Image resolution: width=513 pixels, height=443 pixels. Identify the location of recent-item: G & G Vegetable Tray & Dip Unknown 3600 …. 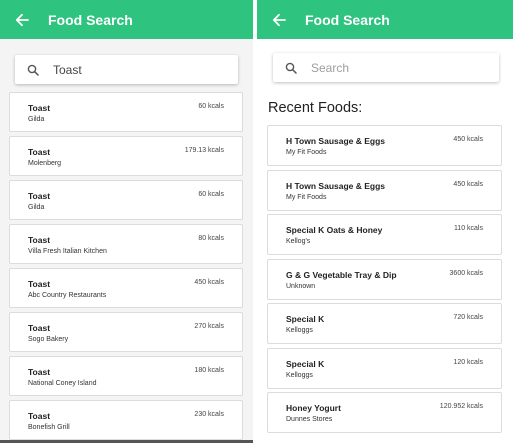
(384, 279).